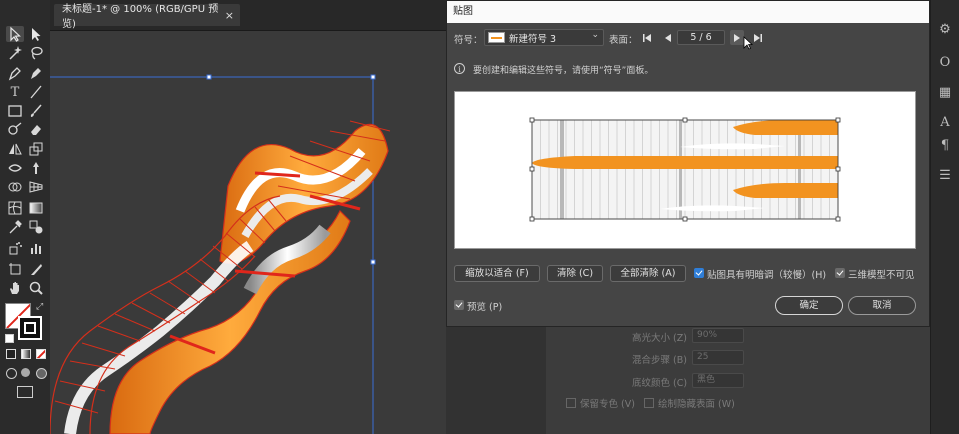 The image size is (959, 434). Describe the element at coordinates (15, 187) in the screenshot. I see `shape-builder-tool-icon` at that location.